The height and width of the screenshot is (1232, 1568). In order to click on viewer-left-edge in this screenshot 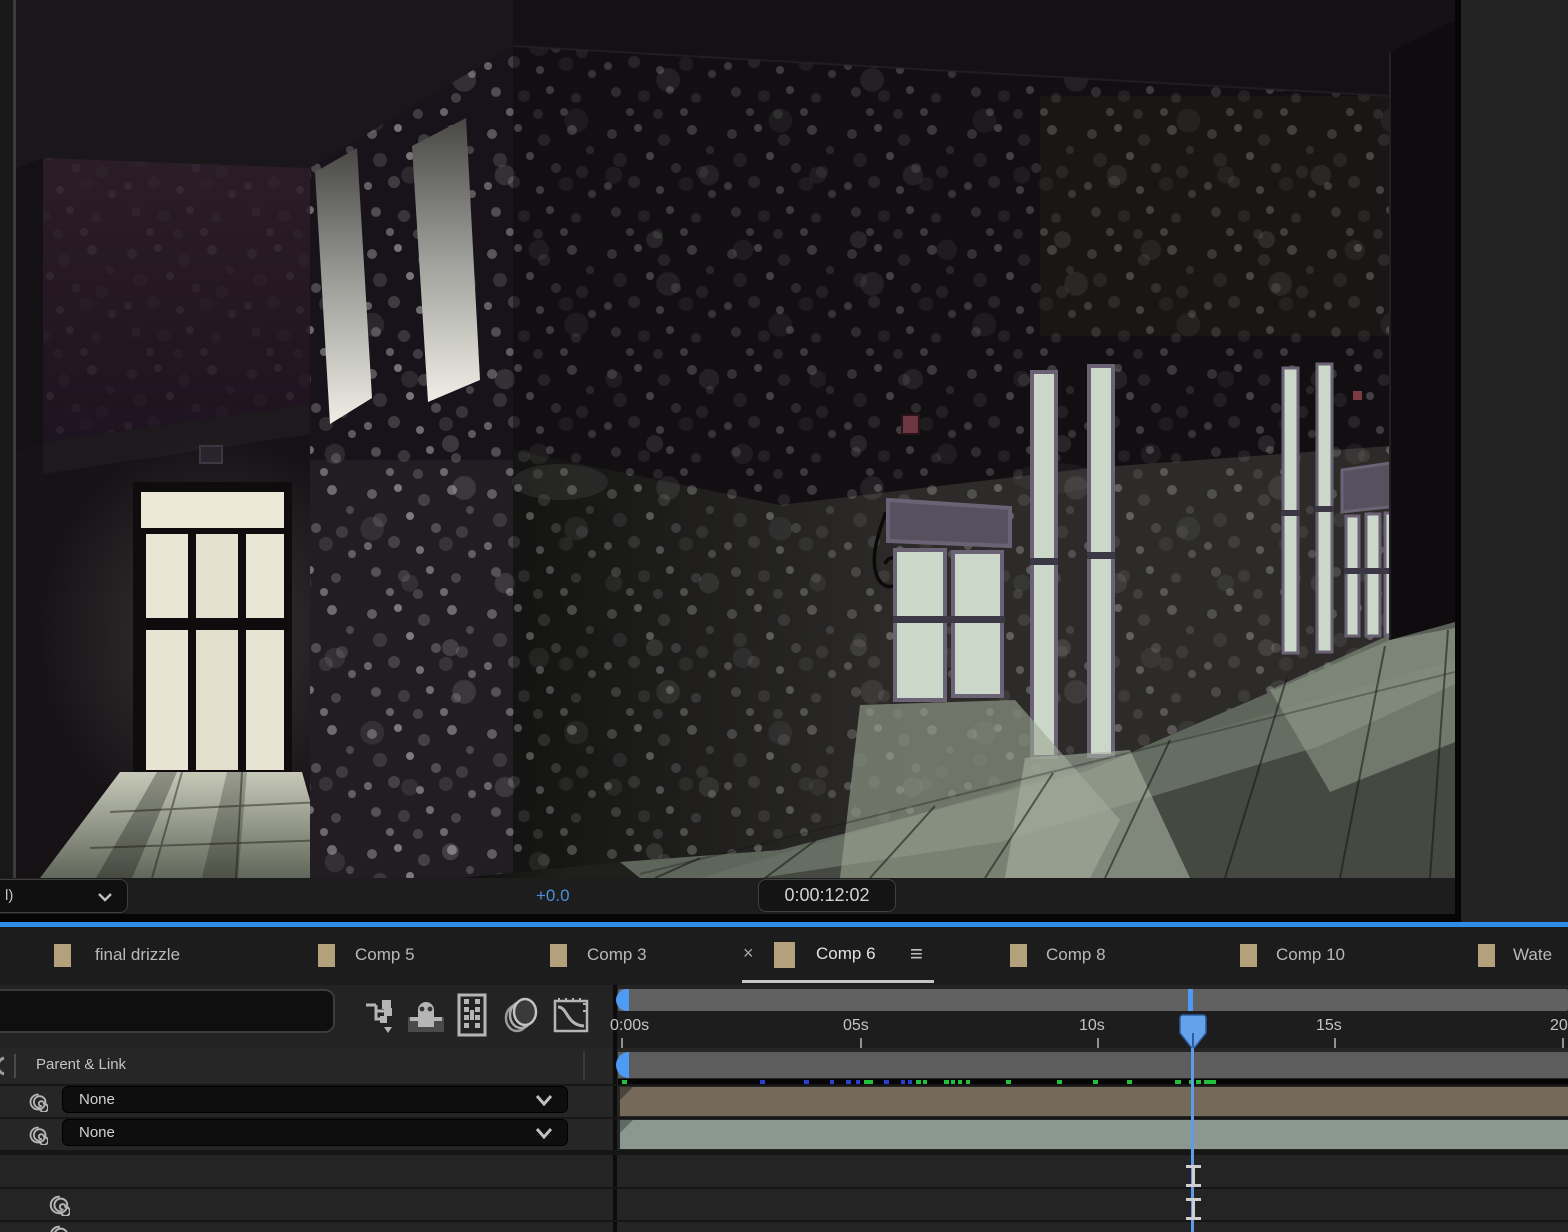, I will do `click(14, 439)`.